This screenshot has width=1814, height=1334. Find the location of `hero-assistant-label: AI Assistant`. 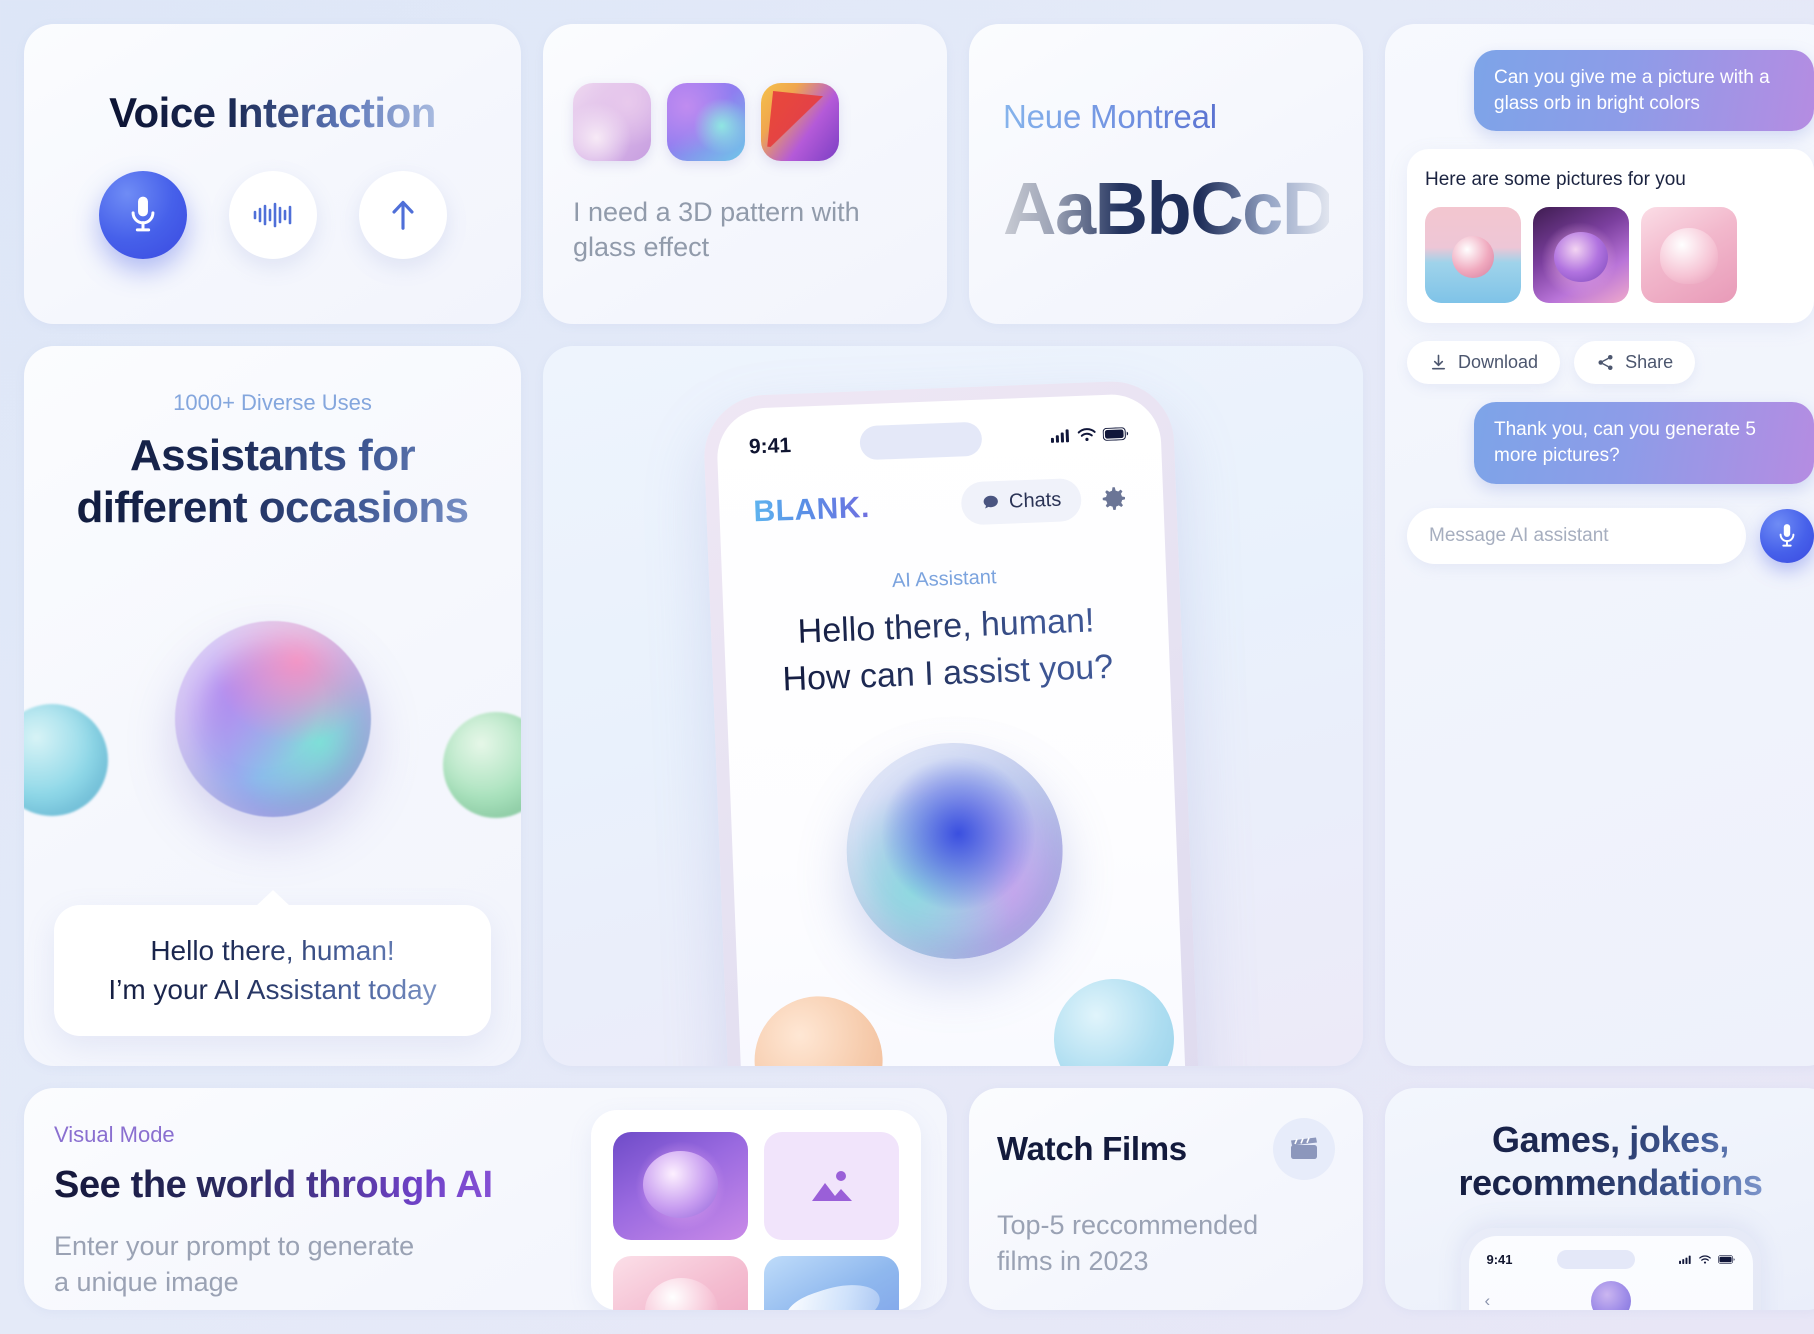

hero-assistant-label: AI Assistant is located at coordinates (944, 579).